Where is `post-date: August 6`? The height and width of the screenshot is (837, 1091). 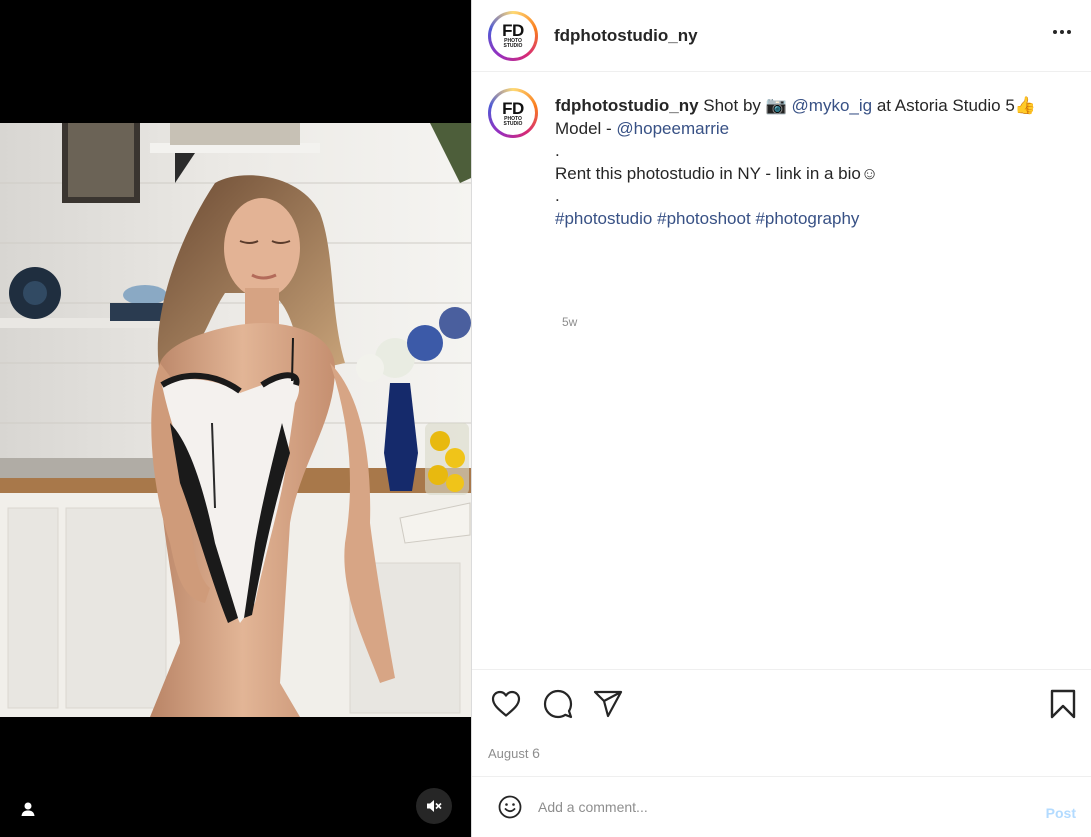 post-date: August 6 is located at coordinates (514, 753).